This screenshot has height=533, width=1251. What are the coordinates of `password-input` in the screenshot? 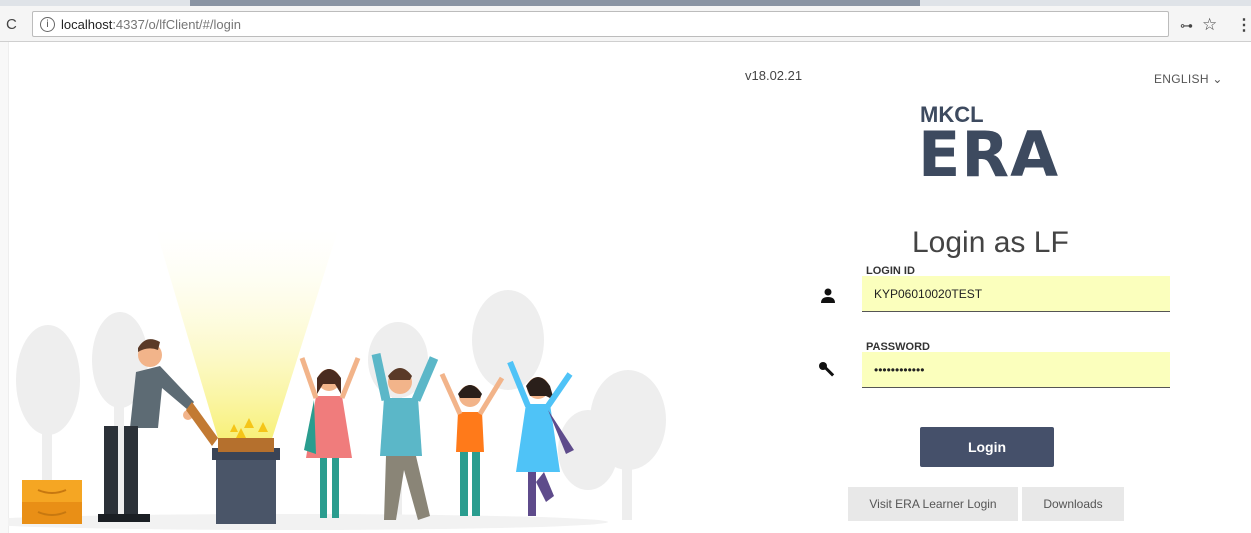 It's located at (1016, 369).